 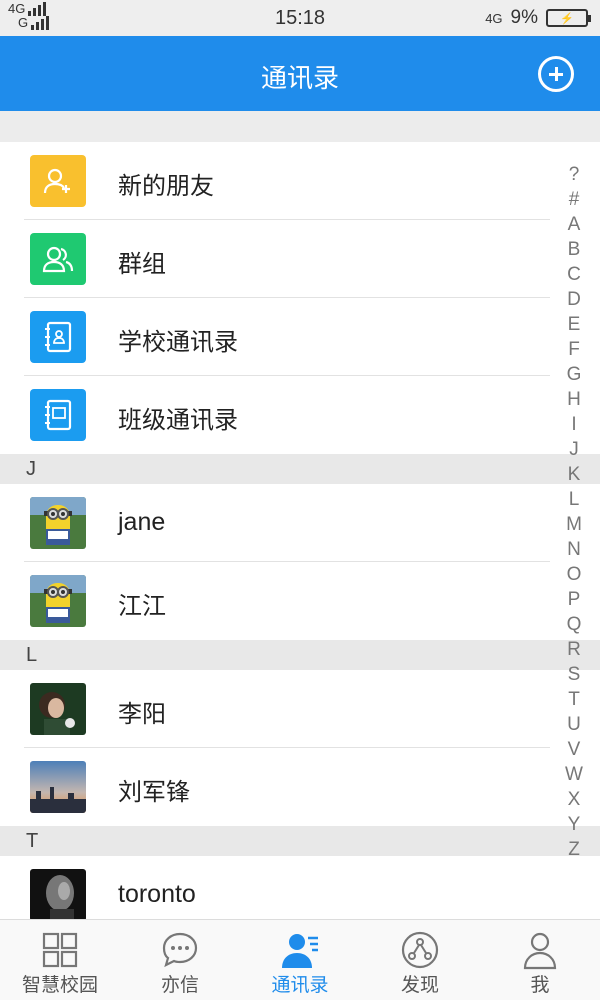 I want to click on alphabet-index-letter: I, so click(x=573, y=424).